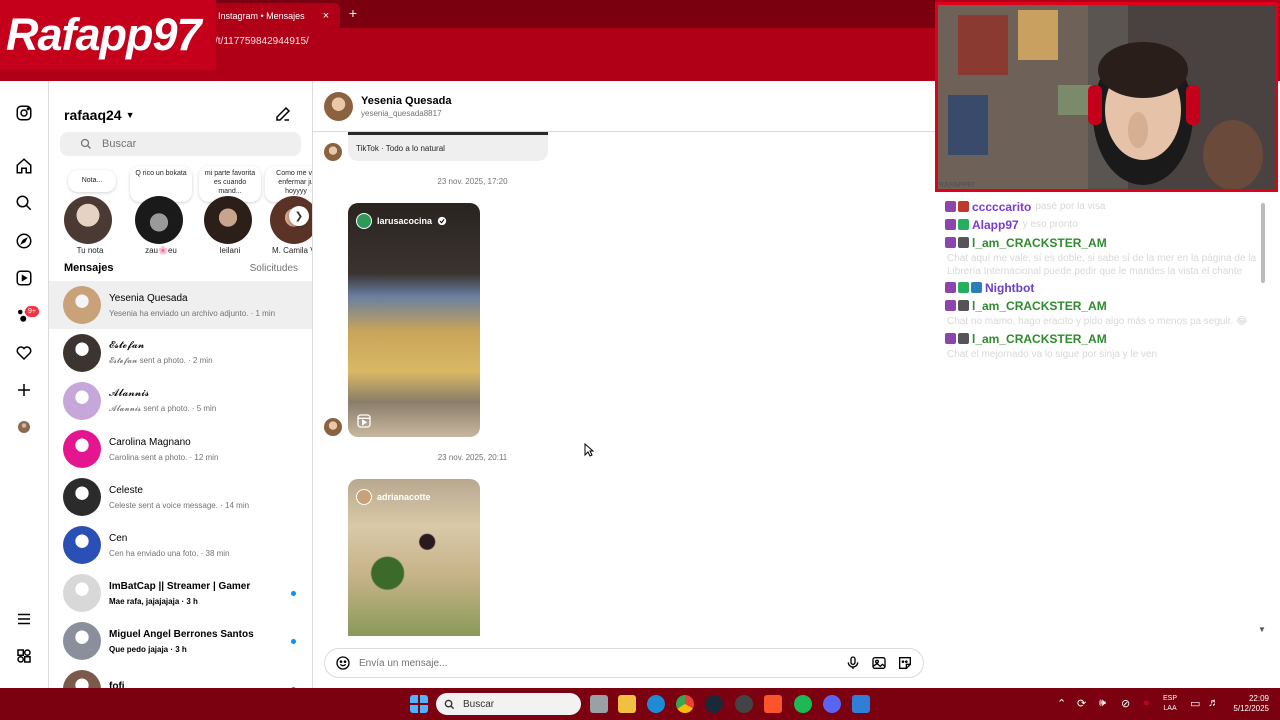 The height and width of the screenshot is (720, 1280). What do you see at coordinates (406, 101) in the screenshot?
I see `contact-name: Yesenia Quesada` at bounding box center [406, 101].